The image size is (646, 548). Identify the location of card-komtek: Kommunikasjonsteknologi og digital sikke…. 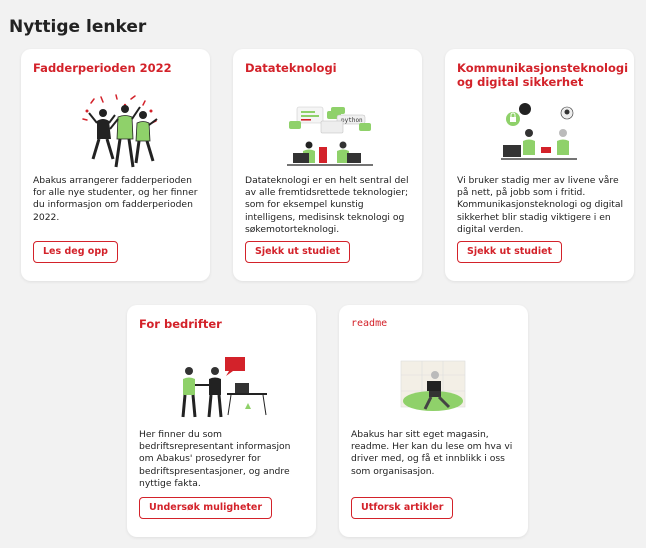
(539, 165).